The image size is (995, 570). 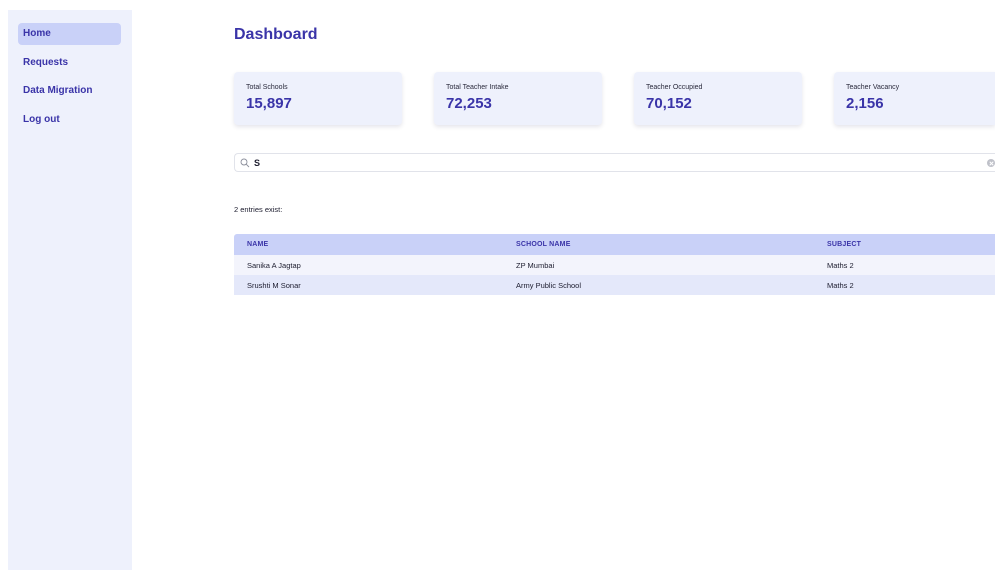 What do you see at coordinates (674, 87) in the screenshot?
I see `stat-label: Teacher Occupied` at bounding box center [674, 87].